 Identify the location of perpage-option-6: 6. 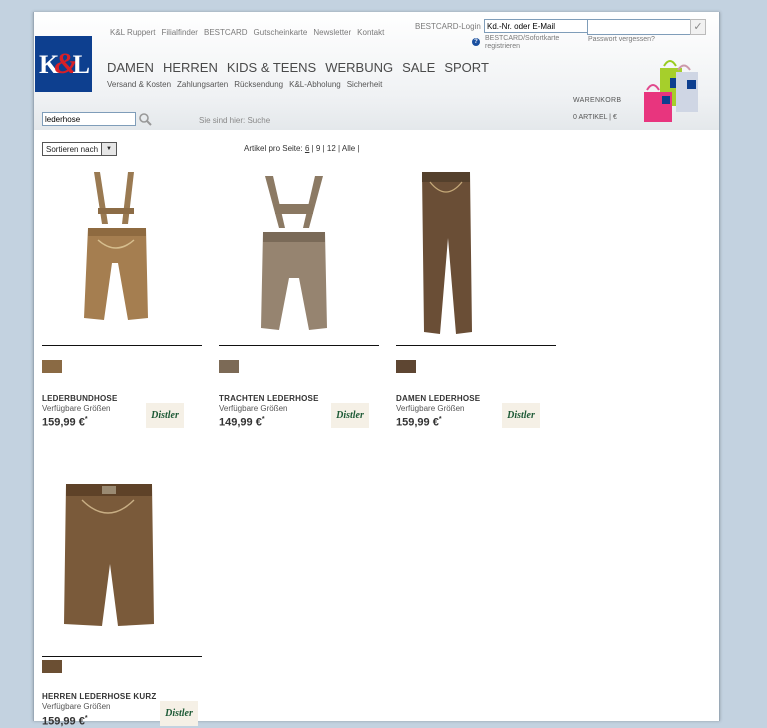
(307, 148).